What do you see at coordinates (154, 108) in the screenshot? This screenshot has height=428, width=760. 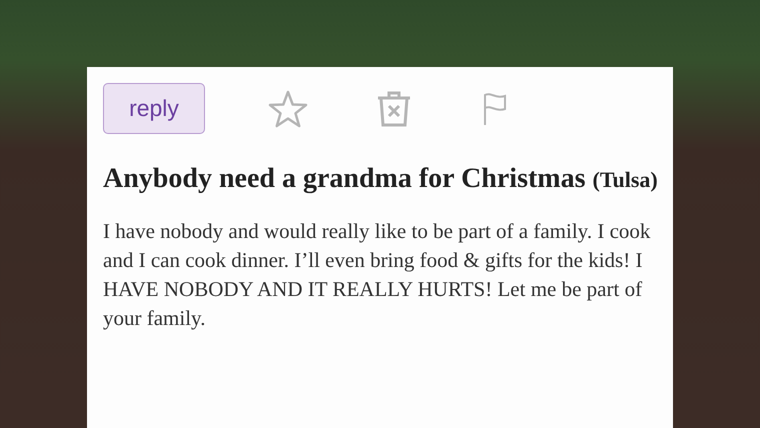 I see `reply-button: reply` at bounding box center [154, 108].